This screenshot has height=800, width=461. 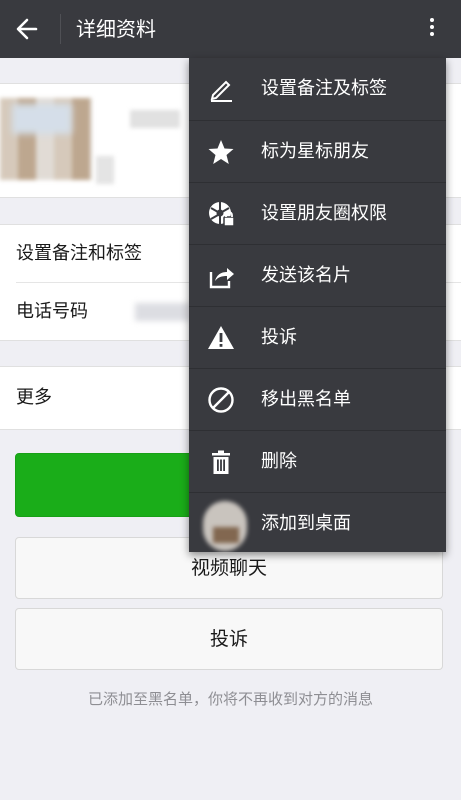 I want to click on menu-item-add-to-desktop: 添加到桌面, so click(x=317, y=523).